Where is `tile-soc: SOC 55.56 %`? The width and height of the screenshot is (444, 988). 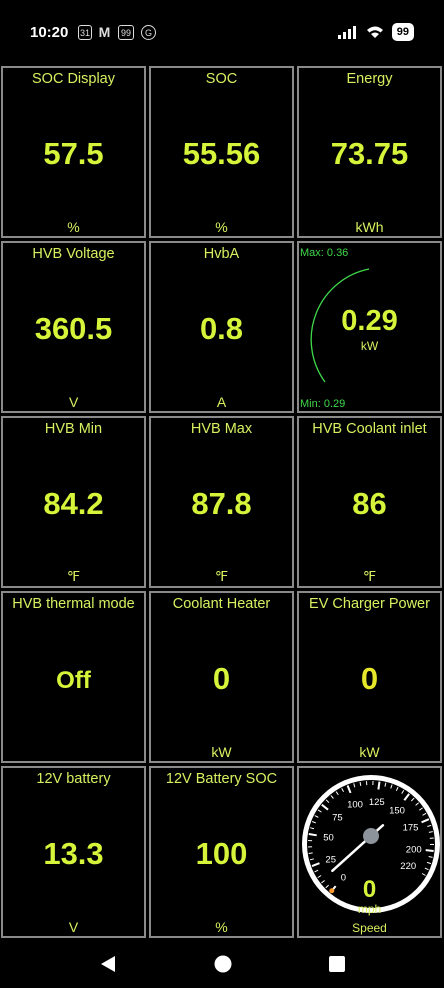 tile-soc: SOC 55.56 % is located at coordinates (221, 152).